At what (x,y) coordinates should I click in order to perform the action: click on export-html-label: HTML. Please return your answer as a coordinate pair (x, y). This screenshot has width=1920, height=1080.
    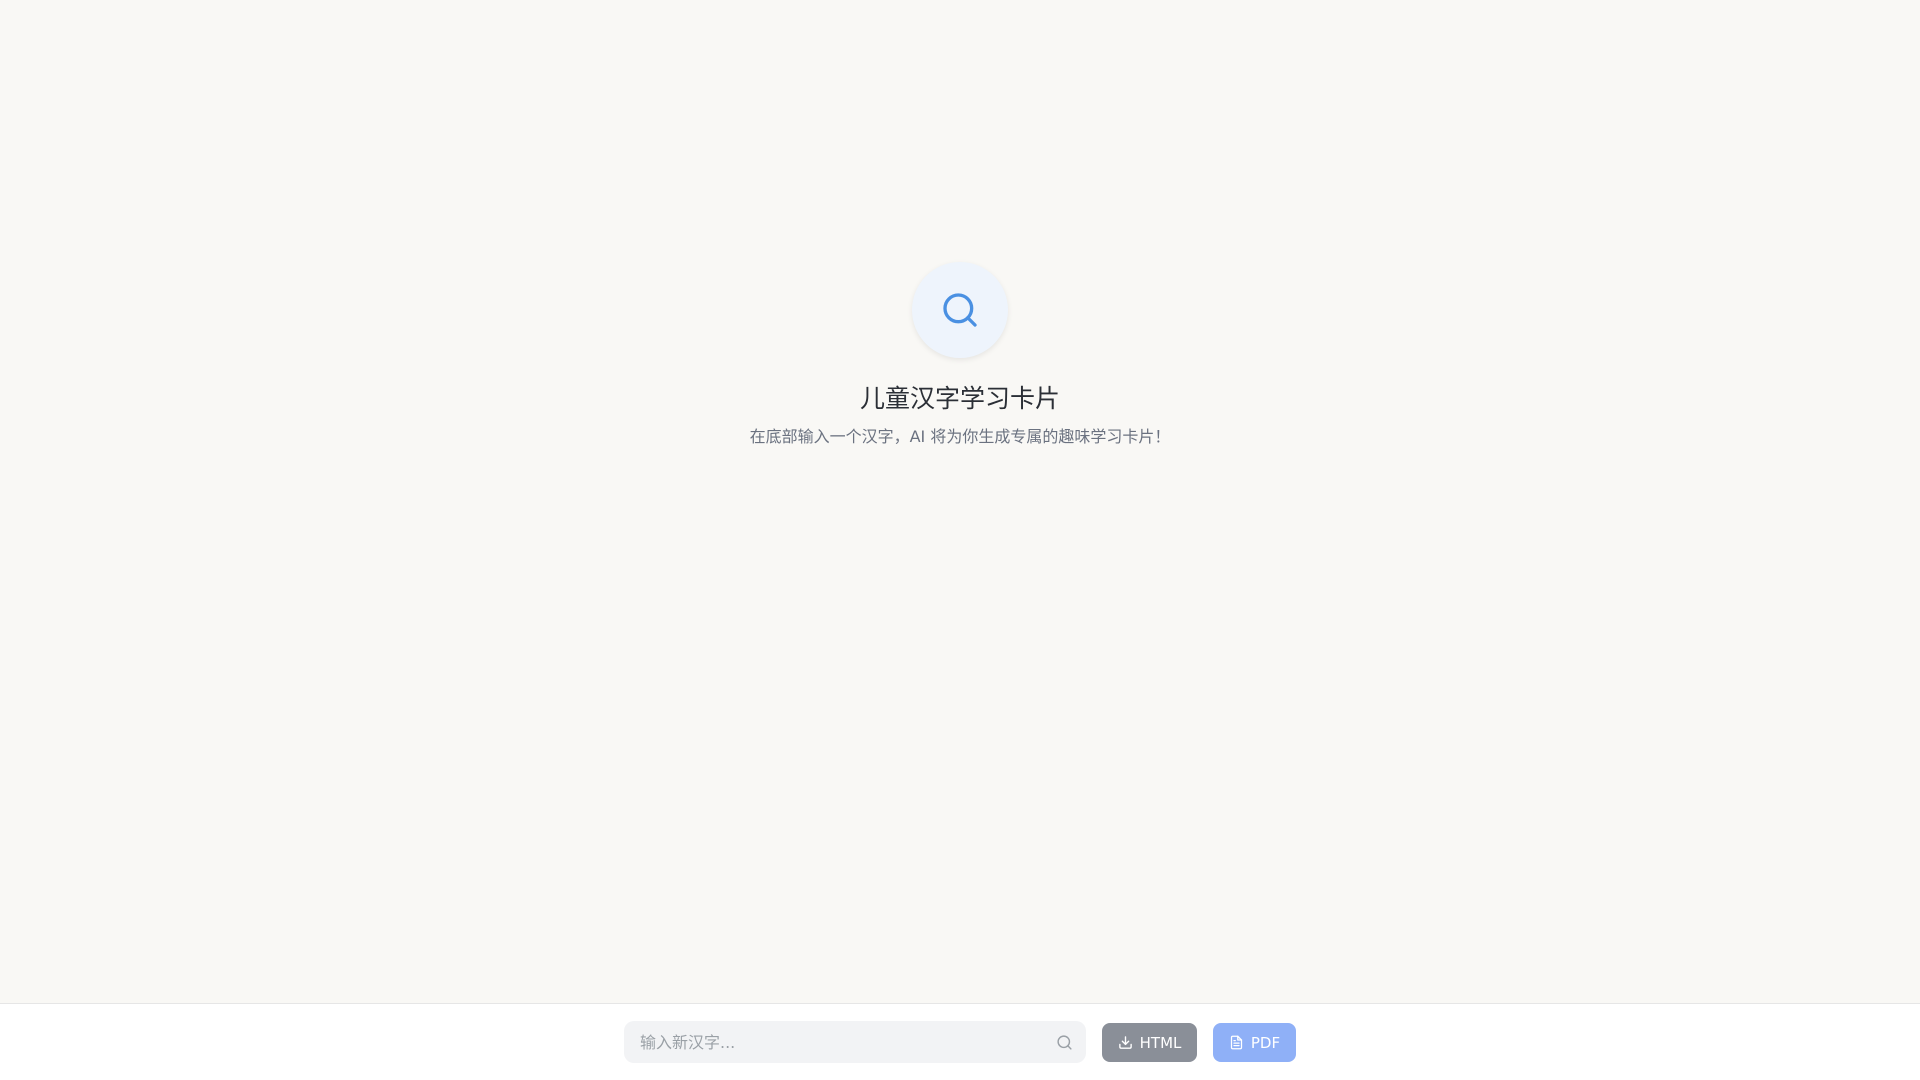
    Looking at the image, I should click on (1160, 1042).